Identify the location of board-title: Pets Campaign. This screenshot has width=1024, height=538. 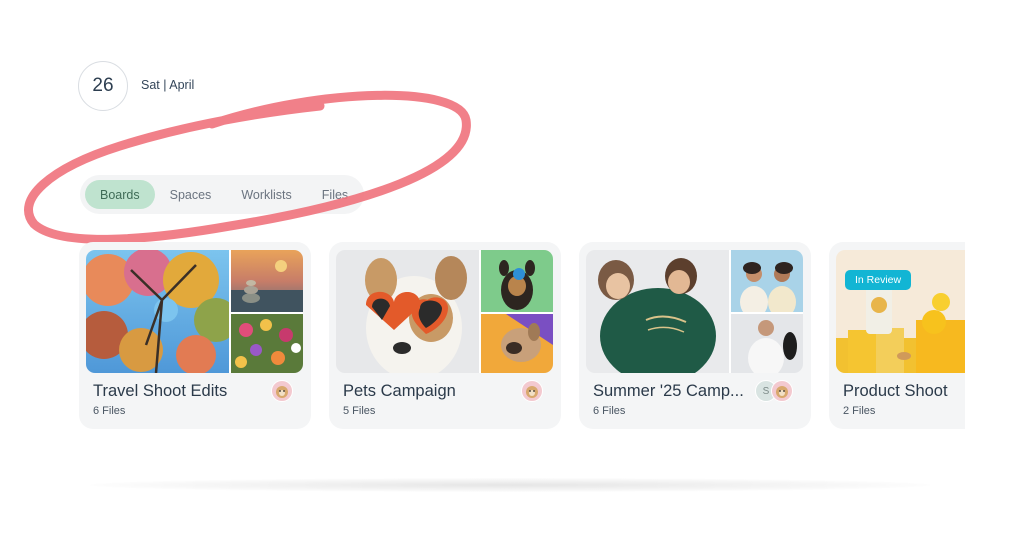
(399, 391).